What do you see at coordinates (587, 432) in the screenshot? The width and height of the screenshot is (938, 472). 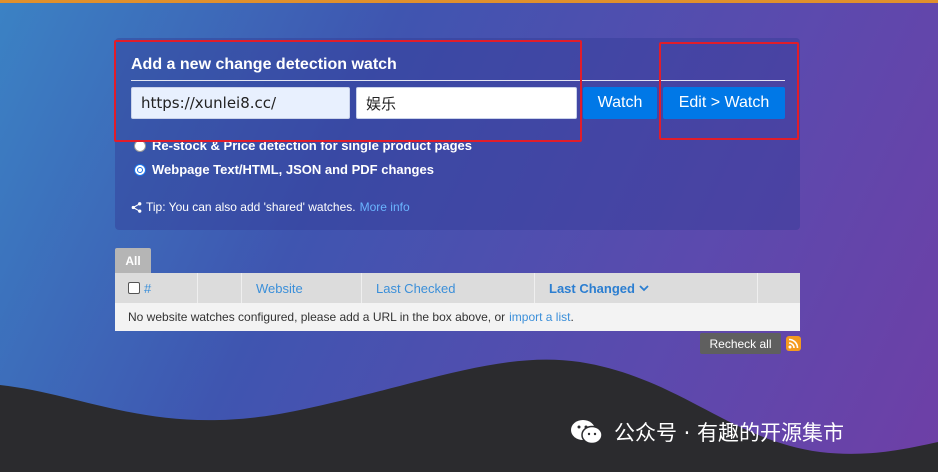 I see `wechat-icon` at bounding box center [587, 432].